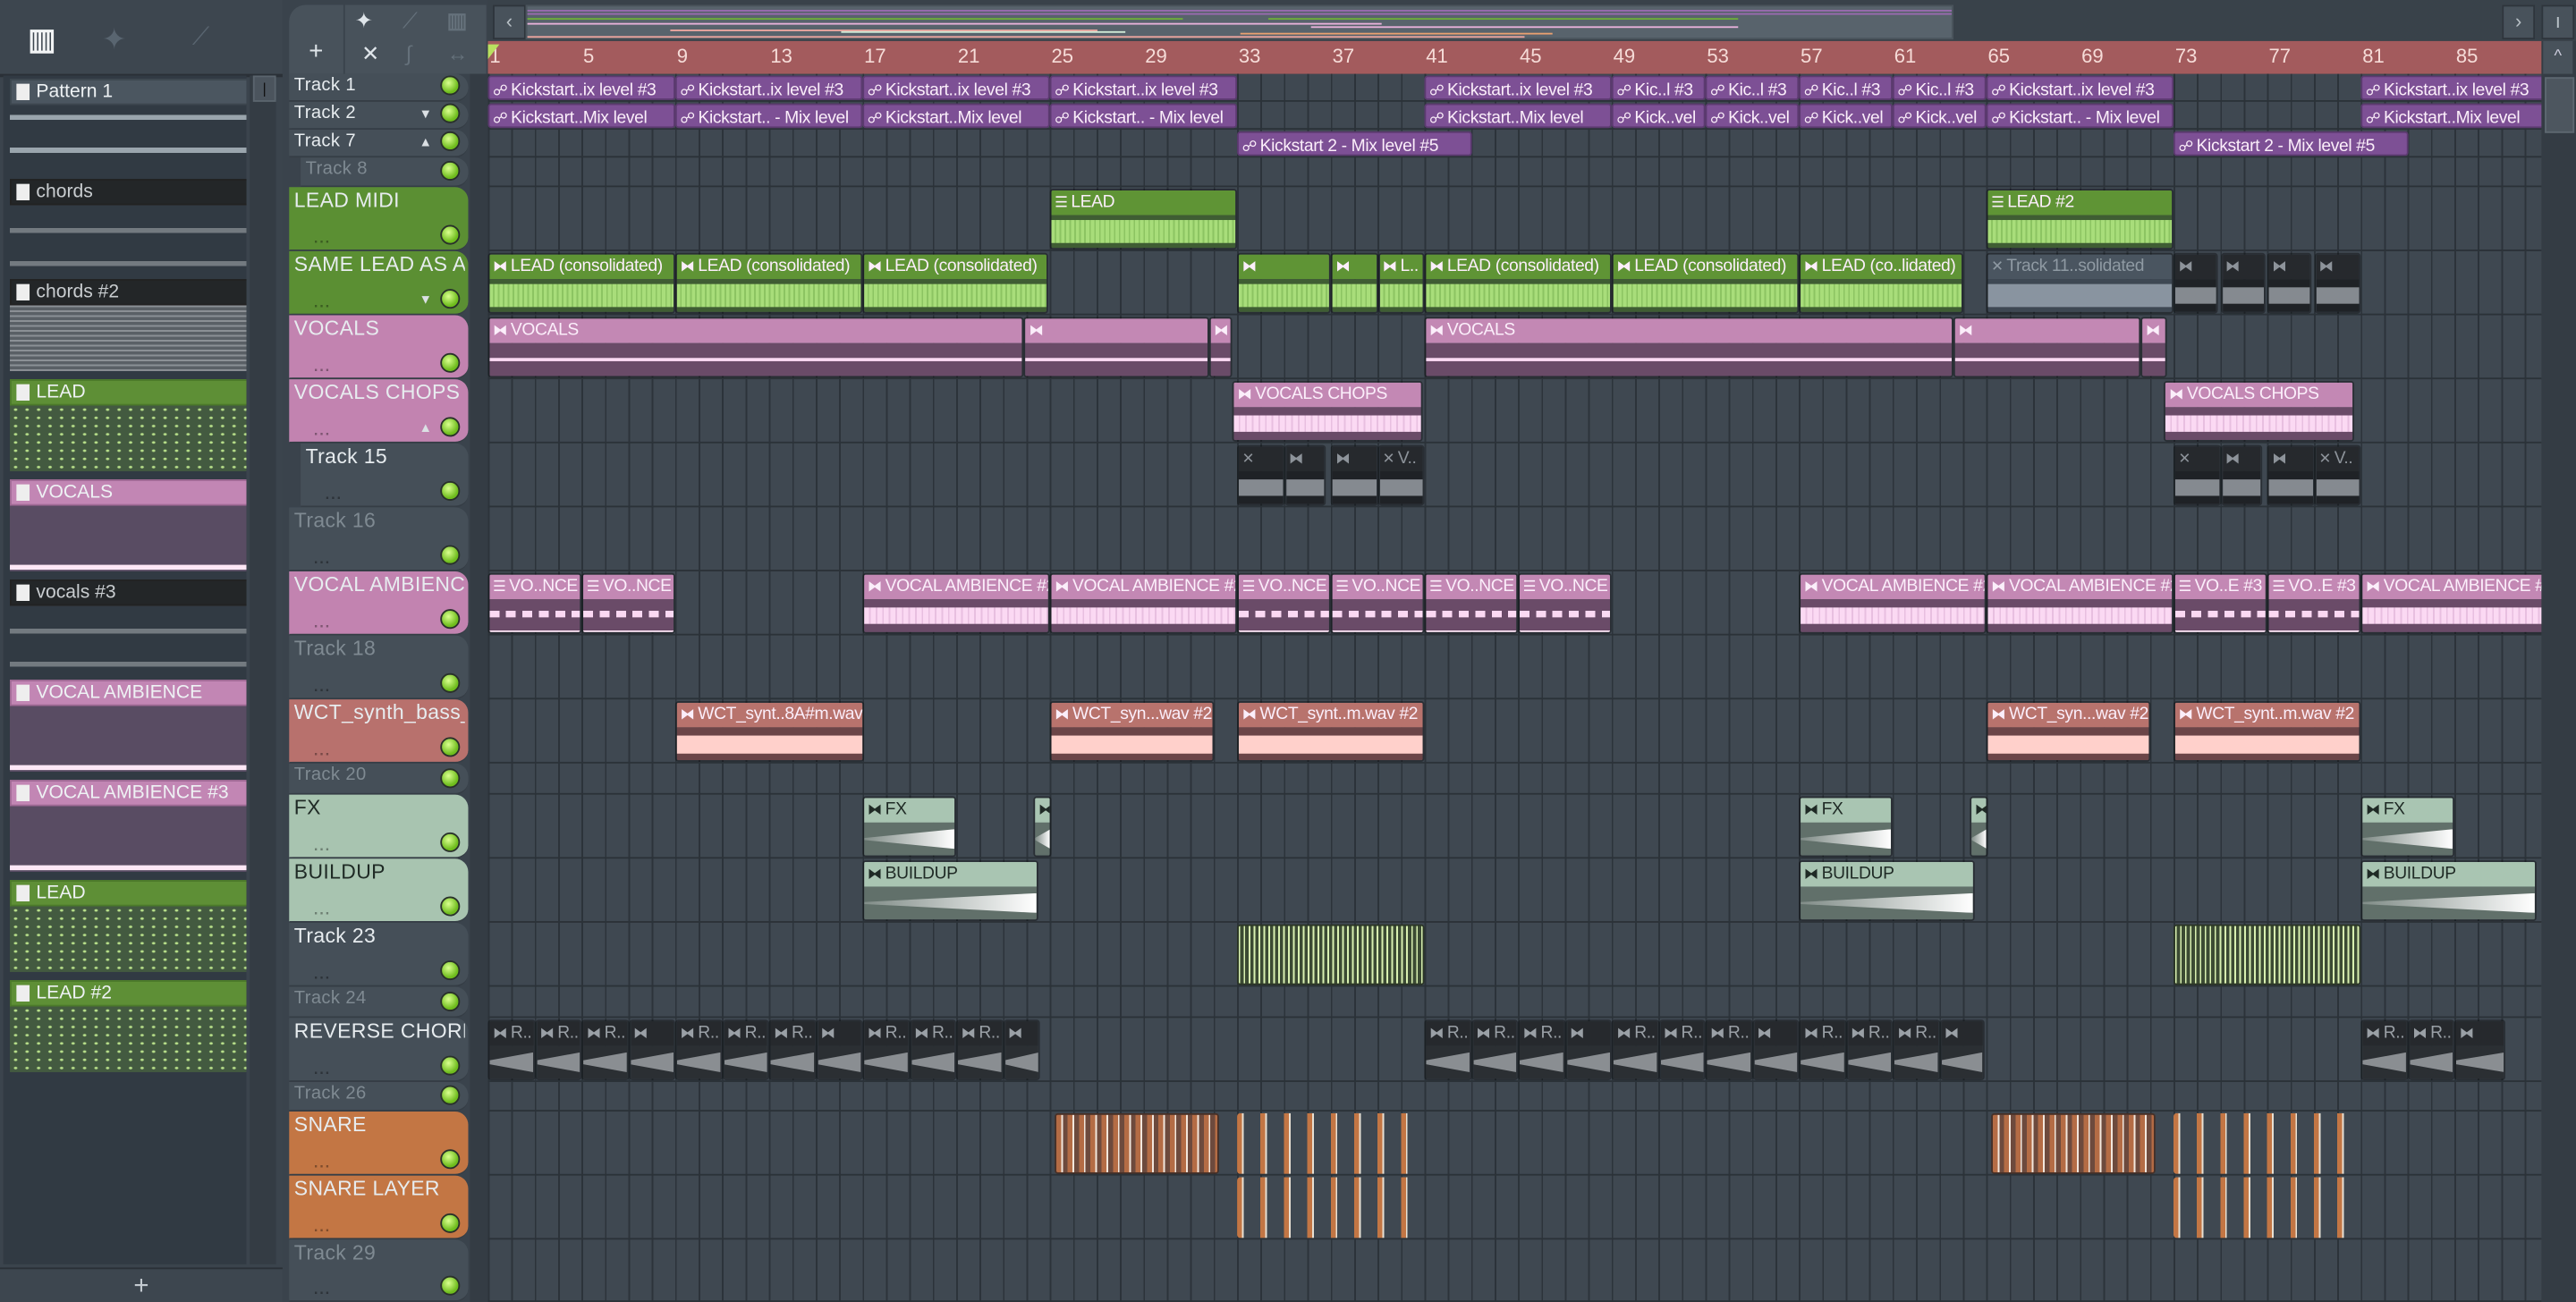  I want to click on expand-arrow-icon: ▲, so click(426, 142).